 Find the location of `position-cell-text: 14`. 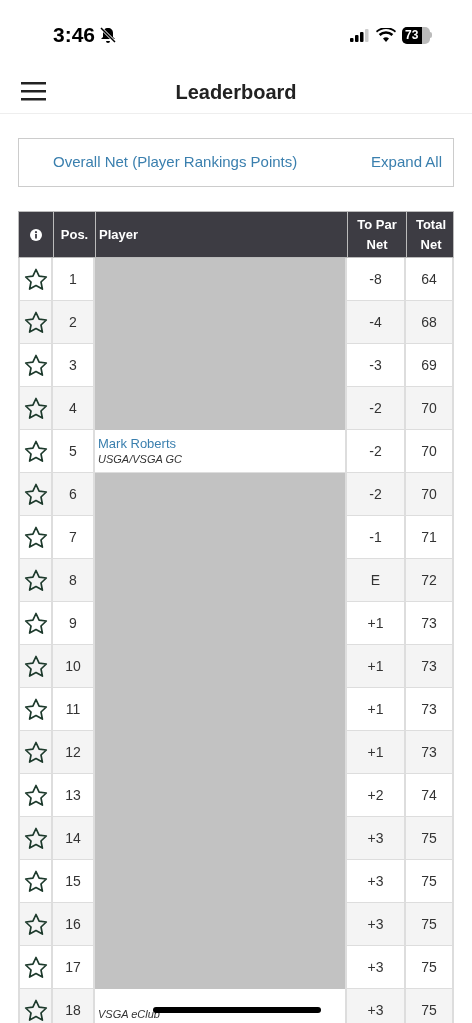

position-cell-text: 14 is located at coordinates (73, 838).